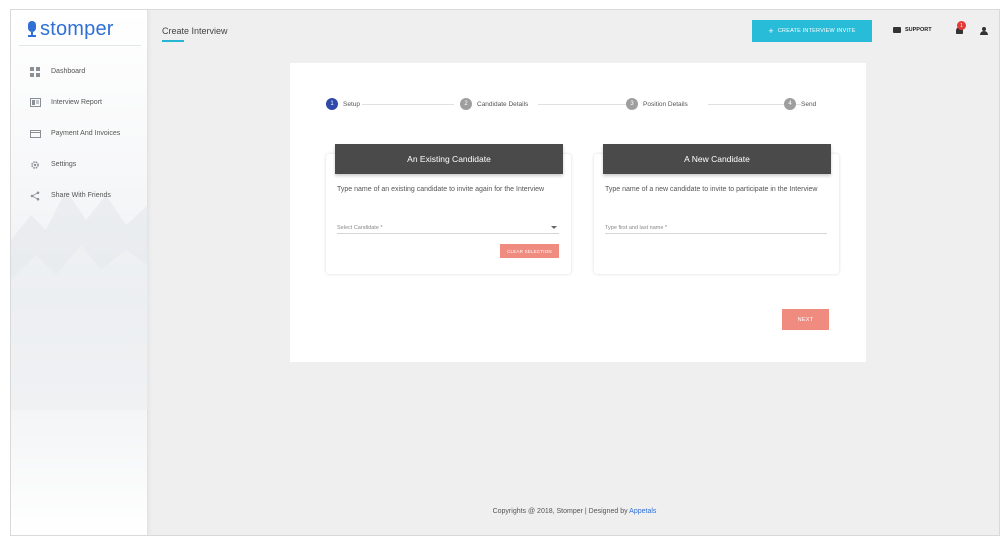 The image size is (1000, 538). I want to click on sidebar-item-share: Share With Friends, so click(79, 195).